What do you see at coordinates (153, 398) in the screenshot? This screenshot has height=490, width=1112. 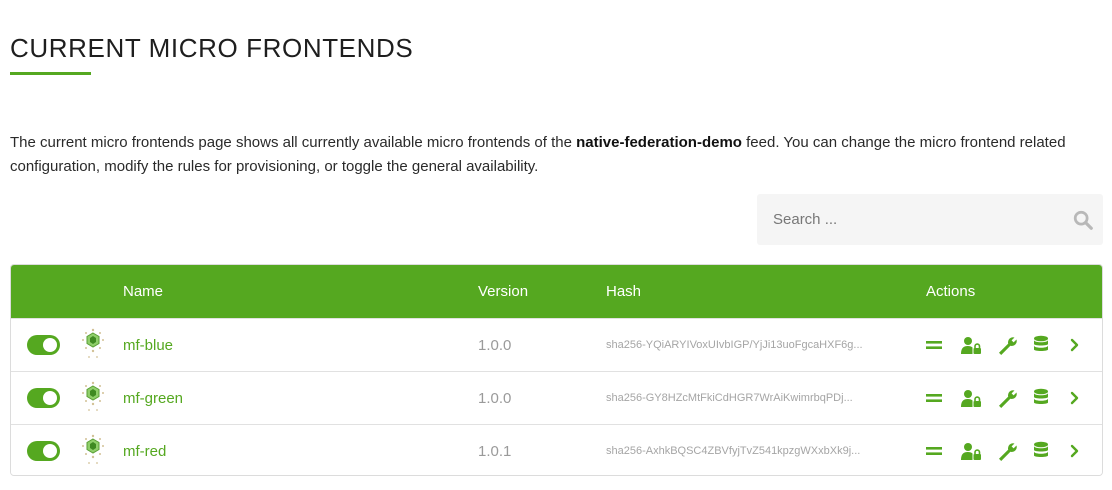 I see `micro-frontend-name: mf-green` at bounding box center [153, 398].